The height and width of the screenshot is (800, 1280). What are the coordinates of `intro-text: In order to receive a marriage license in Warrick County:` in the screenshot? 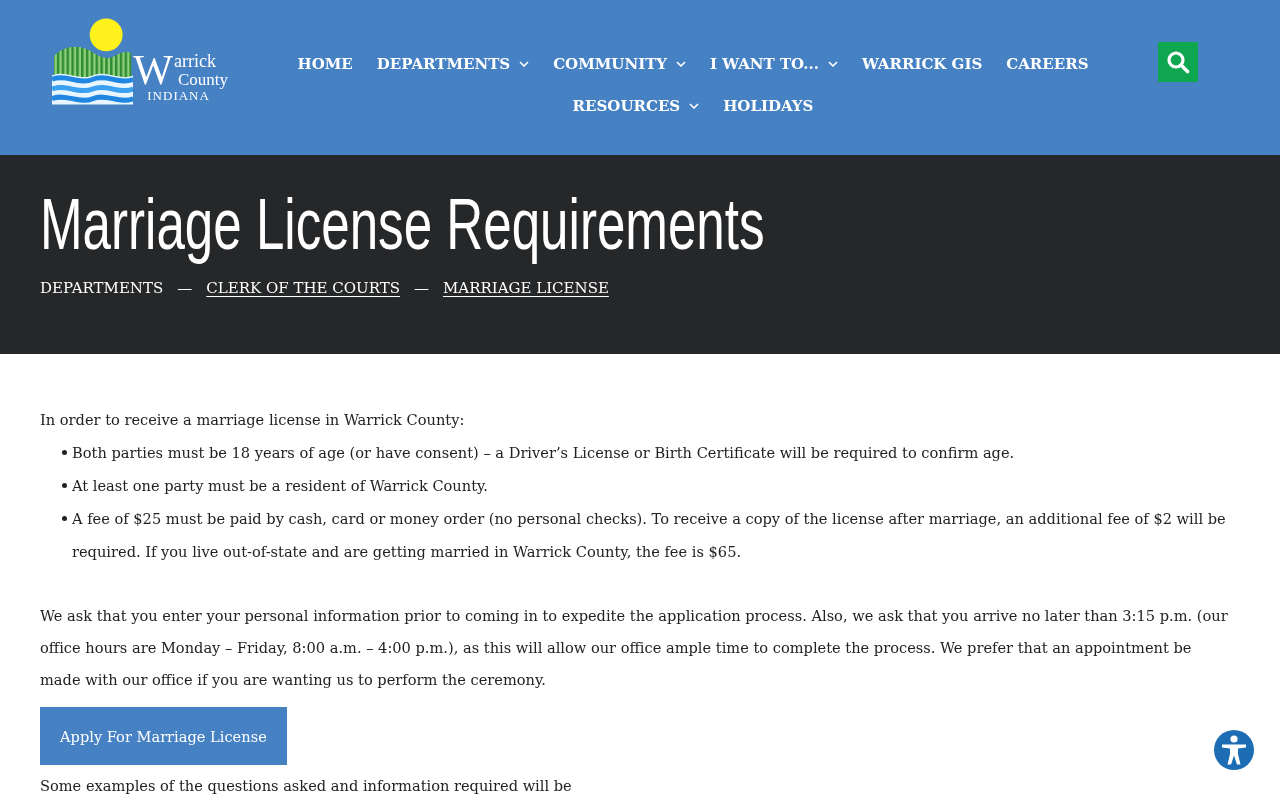 It's located at (253, 420).